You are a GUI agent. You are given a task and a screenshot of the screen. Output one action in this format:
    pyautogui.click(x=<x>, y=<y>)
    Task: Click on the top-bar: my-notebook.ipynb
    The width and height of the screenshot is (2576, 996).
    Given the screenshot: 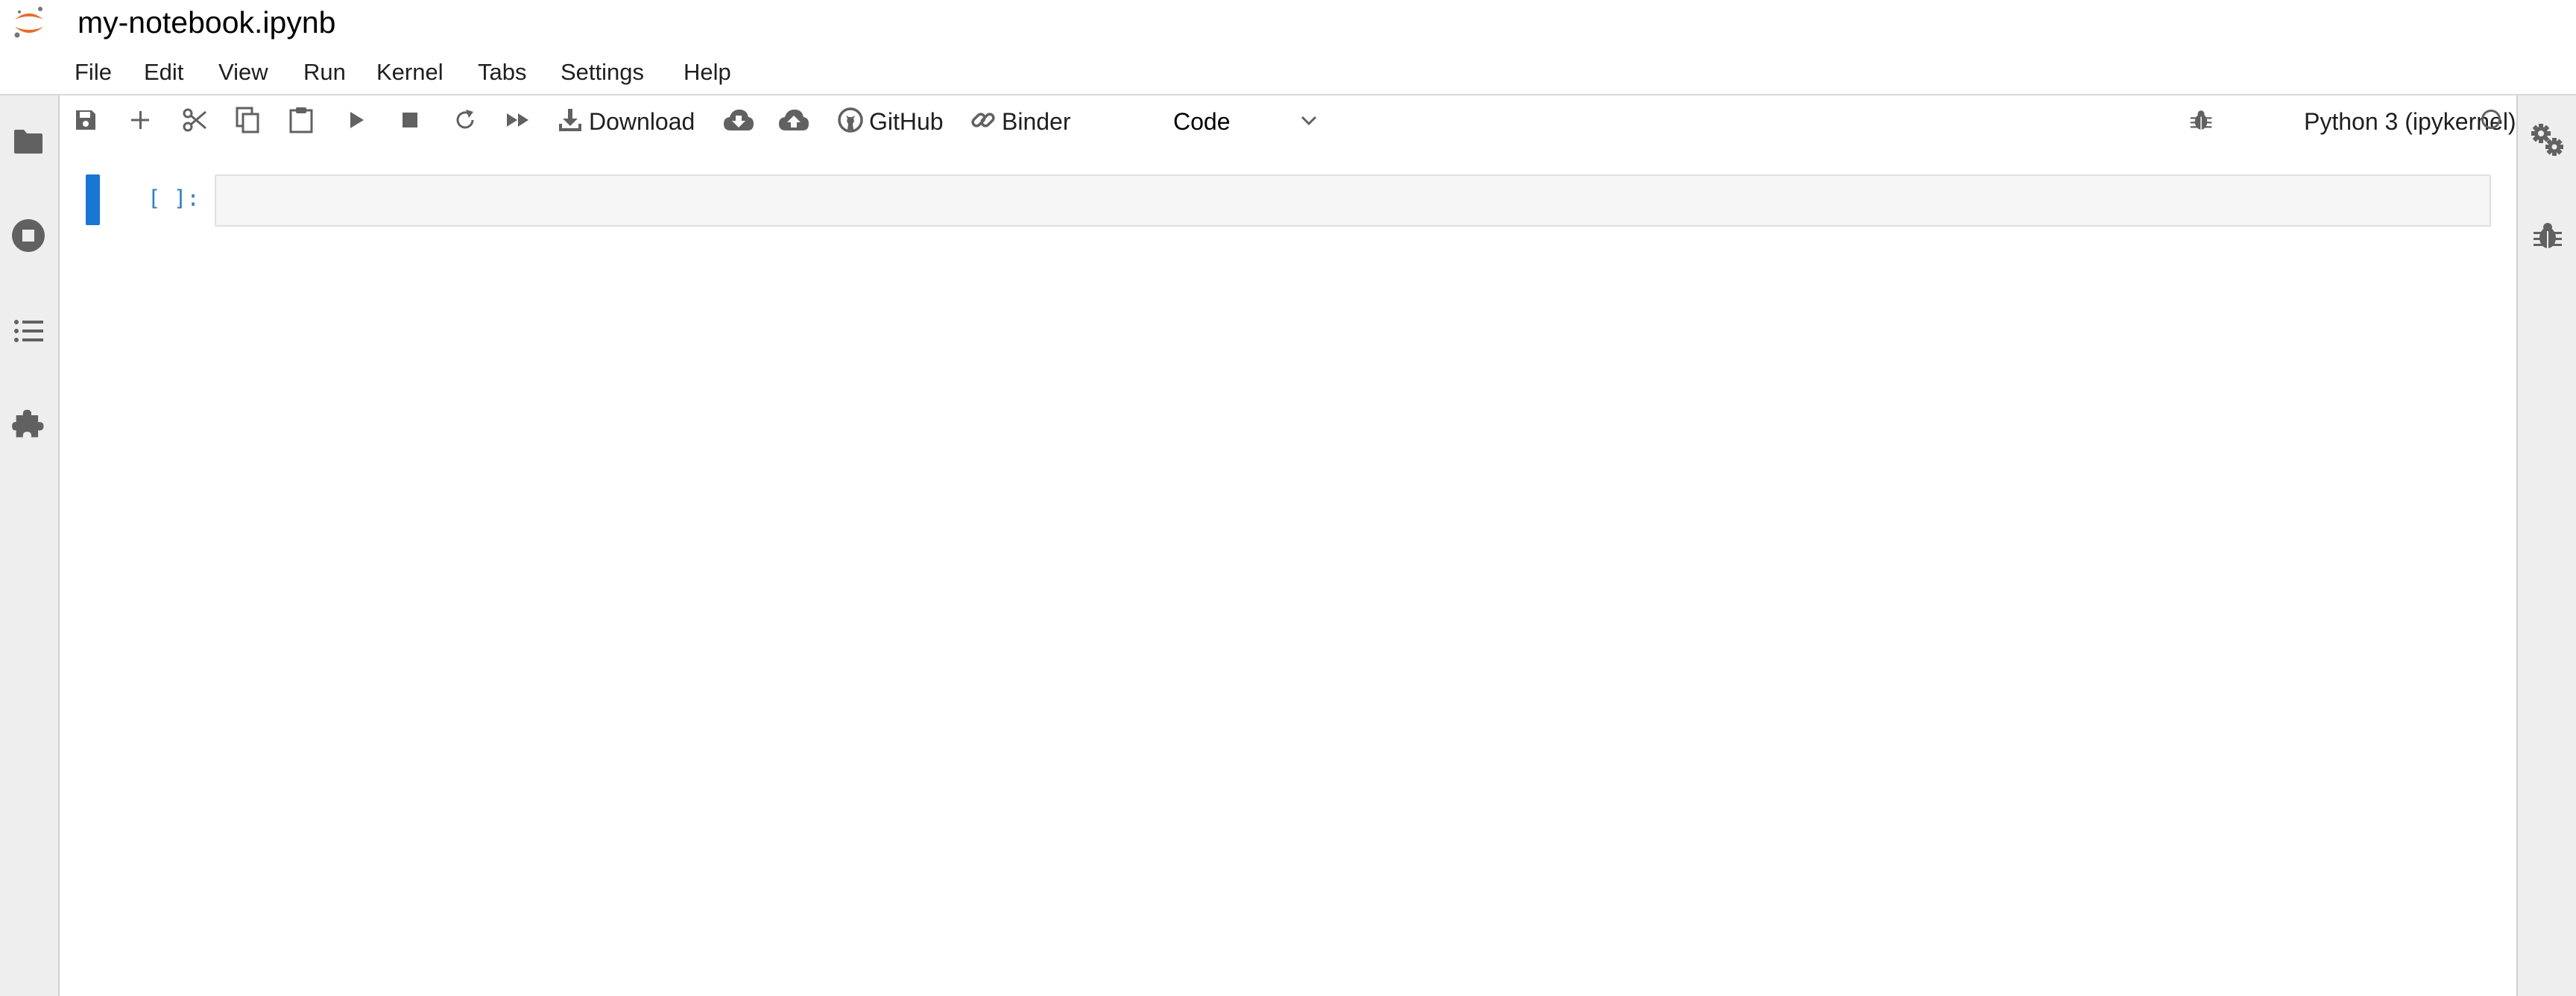 What is the action you would take?
    pyautogui.click(x=1288, y=23)
    